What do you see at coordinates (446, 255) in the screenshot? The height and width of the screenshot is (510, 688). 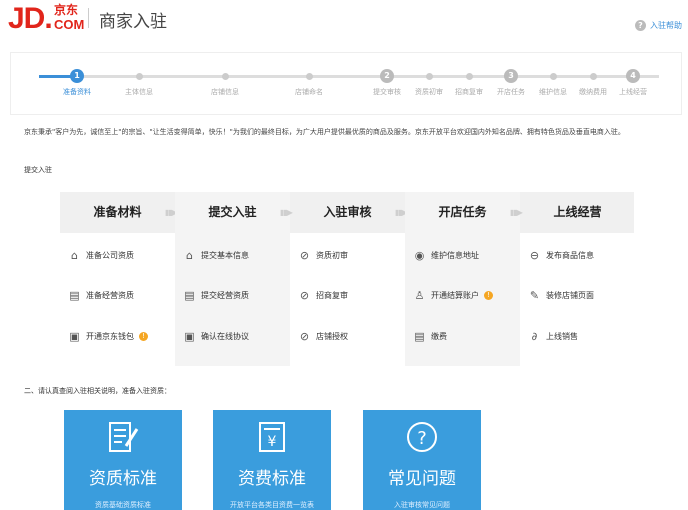 I see `process-item: ◉ 维护信息地址` at bounding box center [446, 255].